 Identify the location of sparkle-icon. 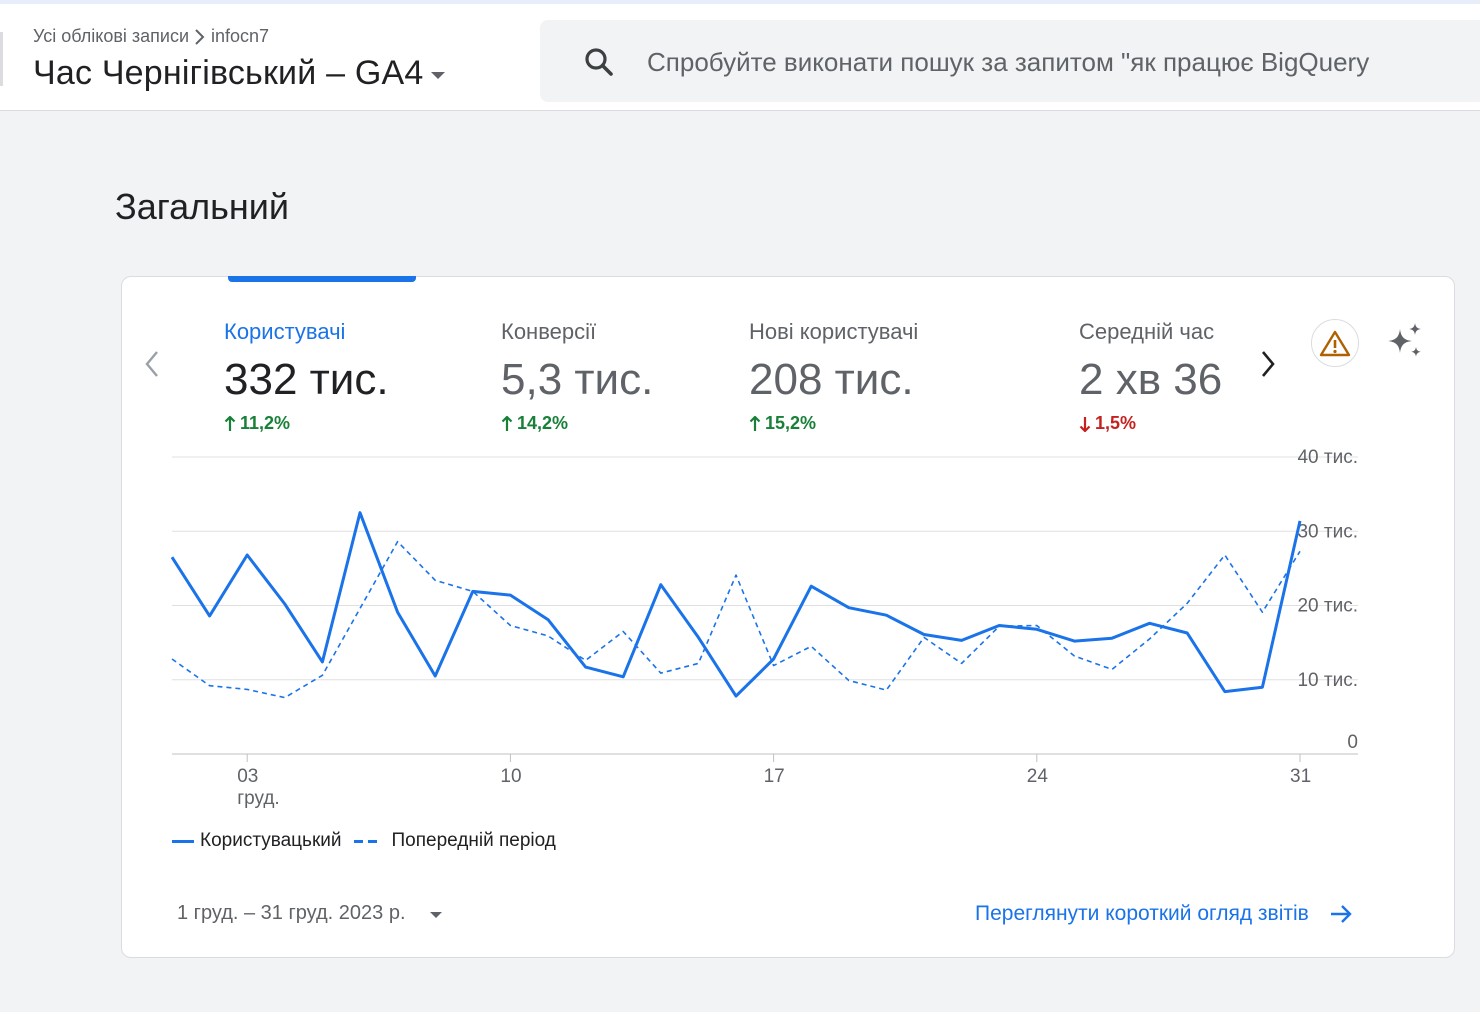
(1405, 344).